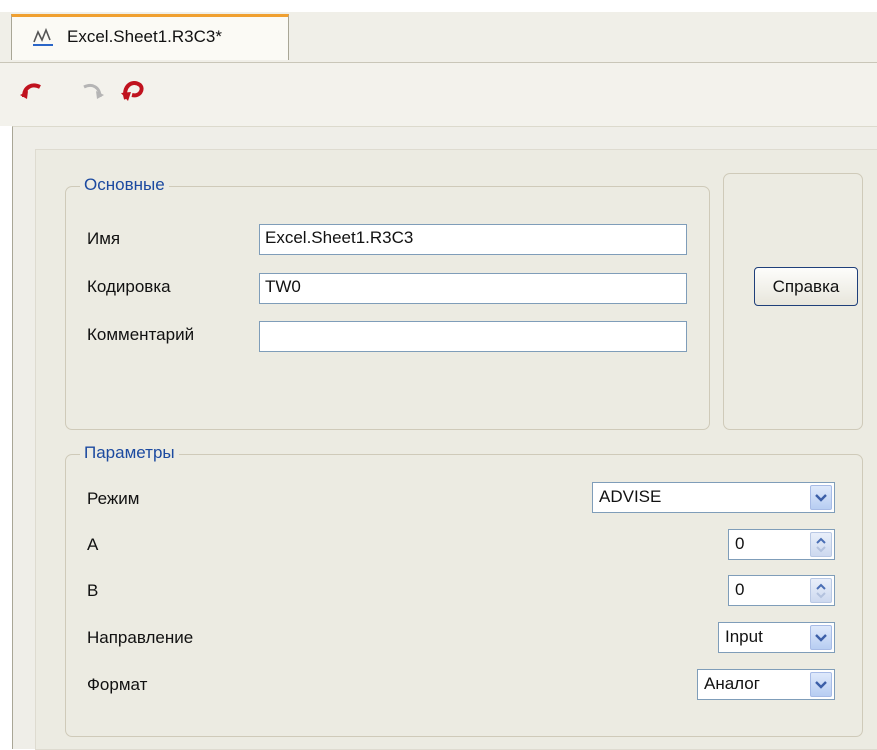 This screenshot has width=877, height=750. What do you see at coordinates (129, 453) in the screenshot?
I see `params-group-legend: Параметры` at bounding box center [129, 453].